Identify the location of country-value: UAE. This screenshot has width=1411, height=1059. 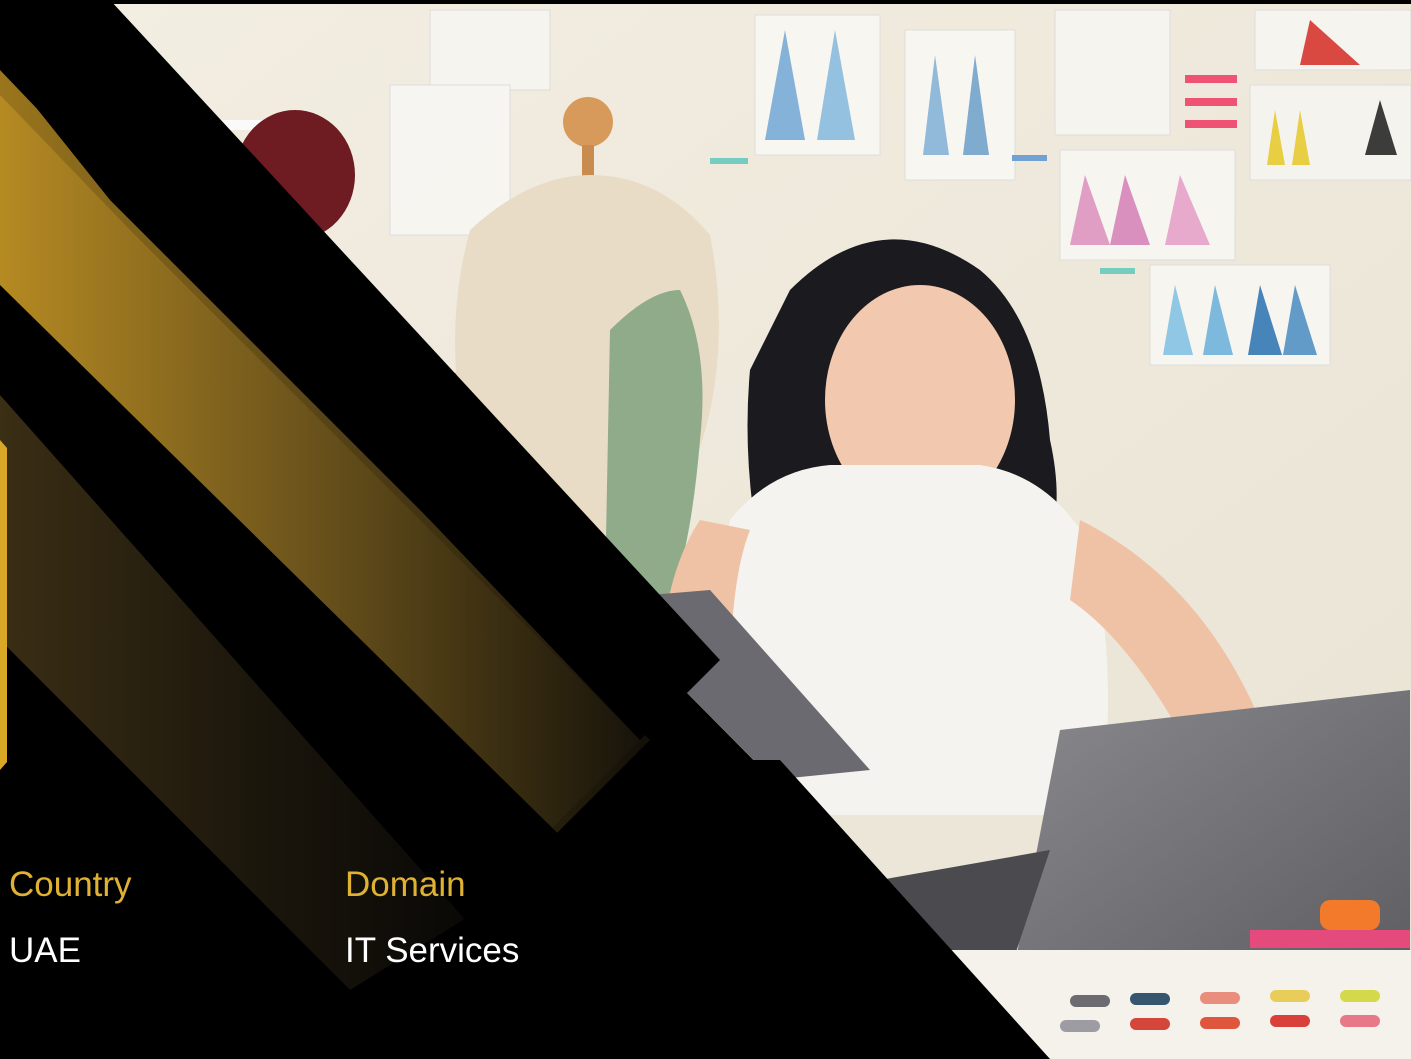
(45, 950).